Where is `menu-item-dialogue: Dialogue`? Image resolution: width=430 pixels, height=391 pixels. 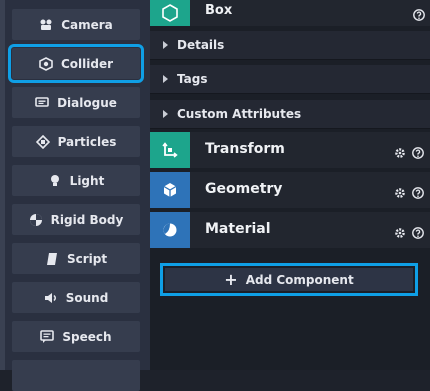 menu-item-dialogue: Dialogue is located at coordinates (76, 102).